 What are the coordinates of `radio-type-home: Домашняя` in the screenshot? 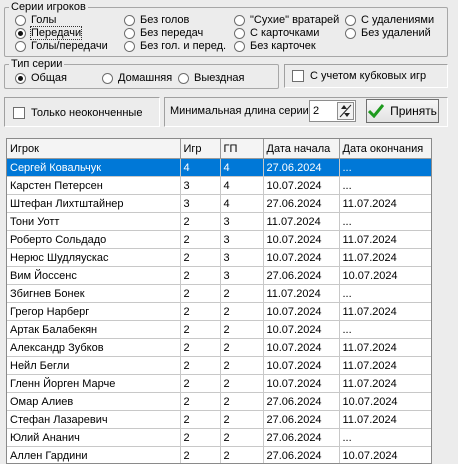 It's located at (137, 78).